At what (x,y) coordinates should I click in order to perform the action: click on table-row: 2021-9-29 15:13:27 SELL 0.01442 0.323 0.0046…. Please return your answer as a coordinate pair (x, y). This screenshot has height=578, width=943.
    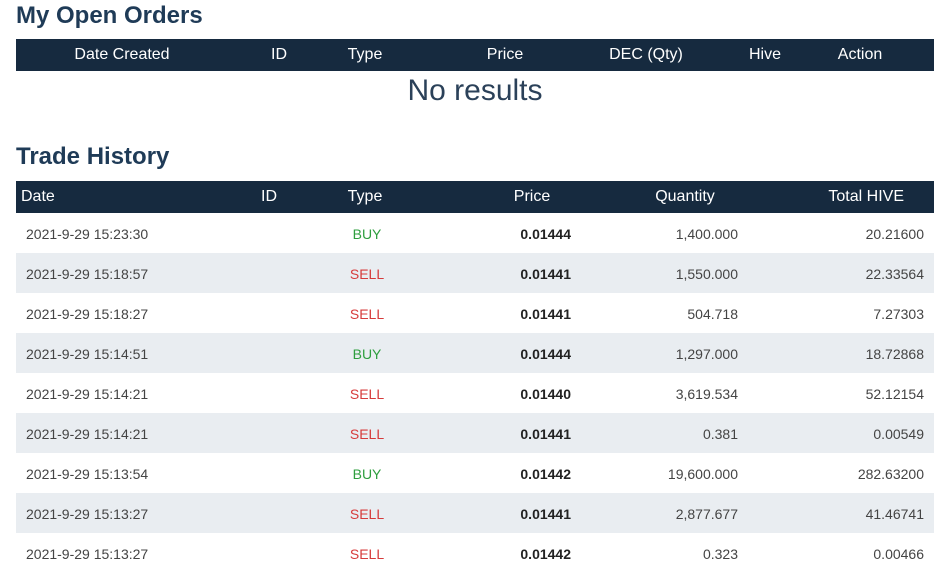
    Looking at the image, I should click on (475, 553).